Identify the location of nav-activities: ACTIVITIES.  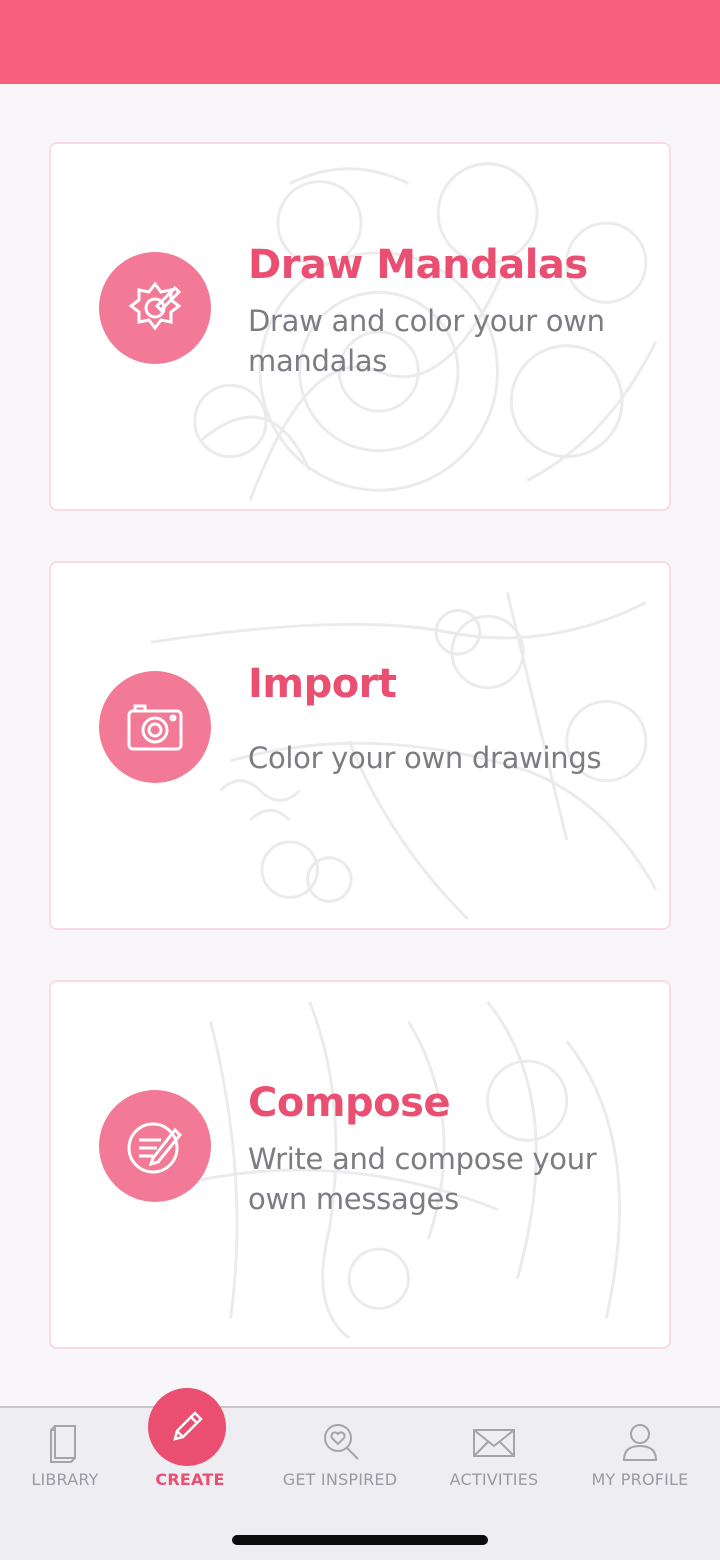
(494, 1458).